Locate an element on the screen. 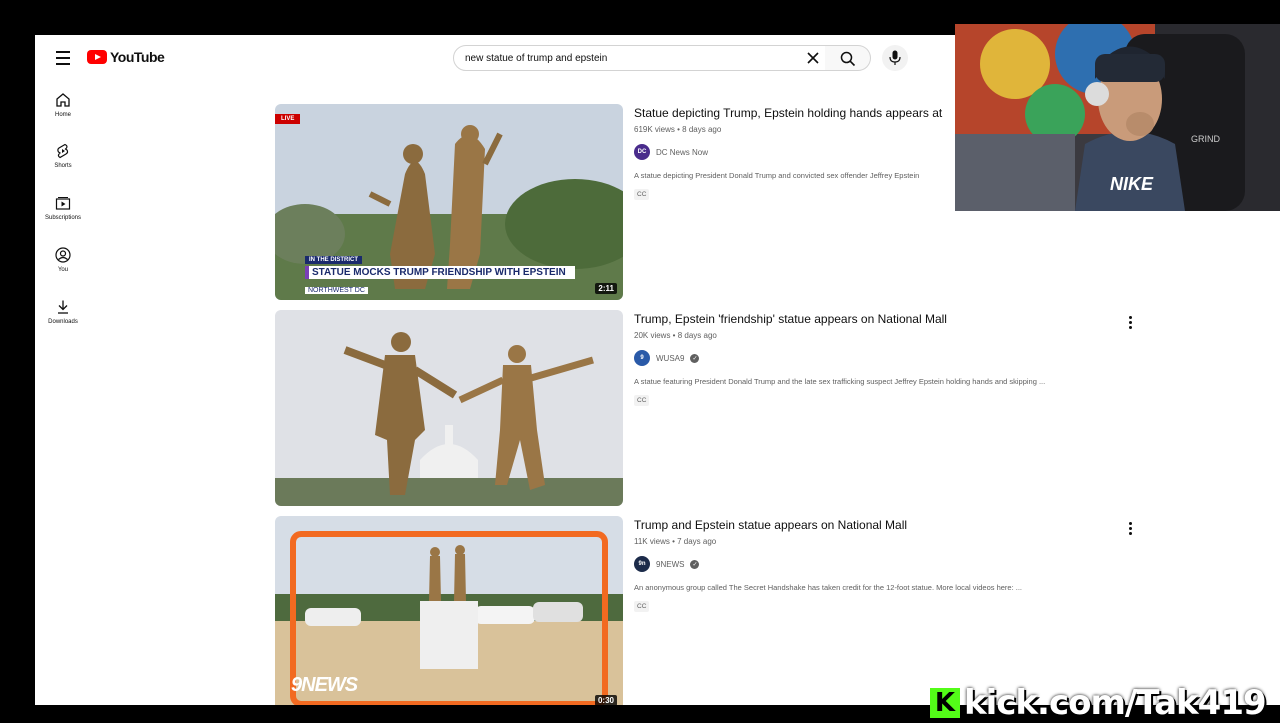  channel-avatar: DC is located at coordinates (642, 152).